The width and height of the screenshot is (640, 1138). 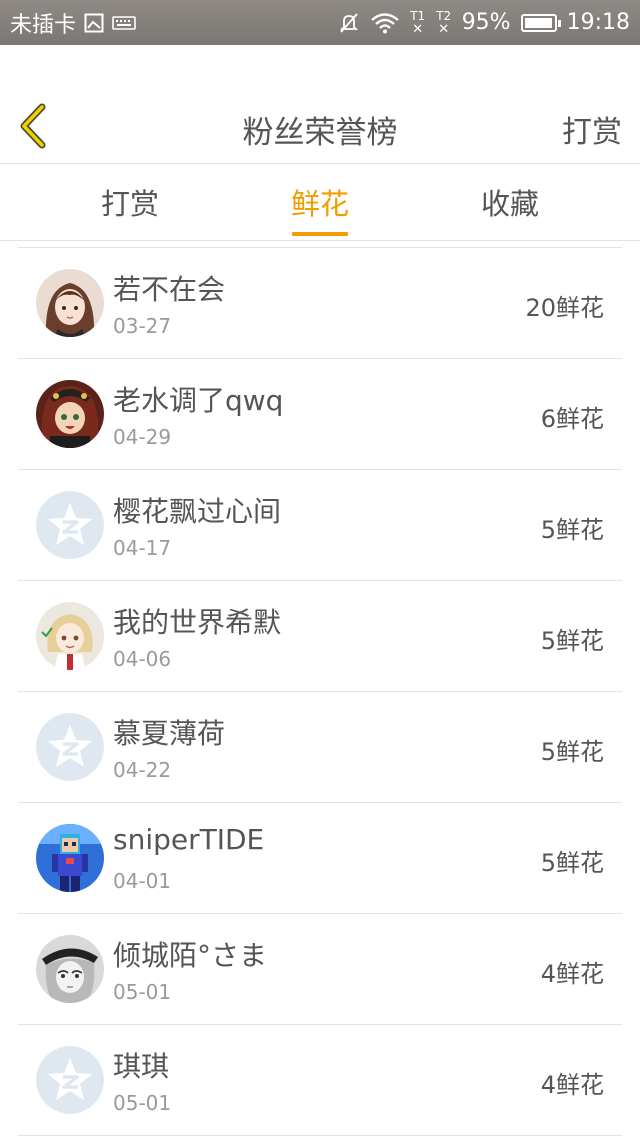 I want to click on tab-flowers: 鲜花, so click(x=320, y=202).